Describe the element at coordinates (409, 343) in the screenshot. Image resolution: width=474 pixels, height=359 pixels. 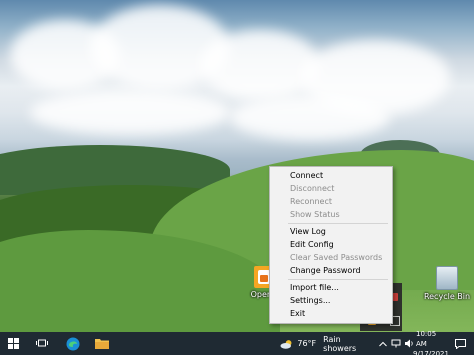
I see `speaker-icon` at that location.